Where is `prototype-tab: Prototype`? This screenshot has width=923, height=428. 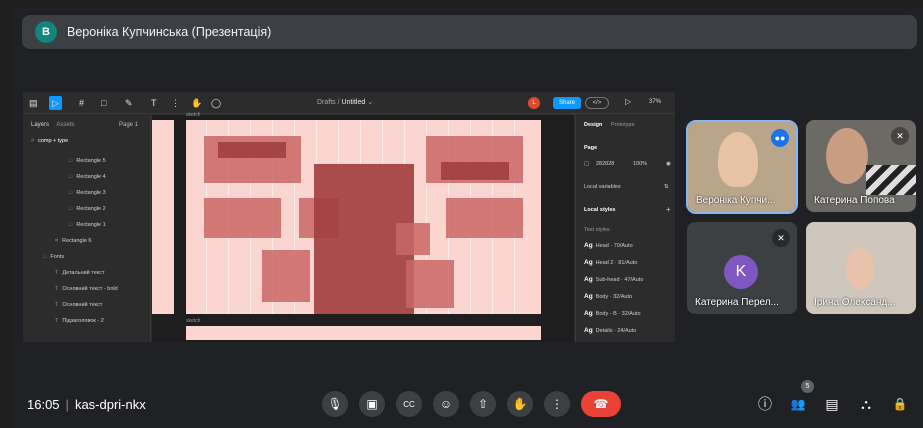 prototype-tab: Prototype is located at coordinates (623, 125).